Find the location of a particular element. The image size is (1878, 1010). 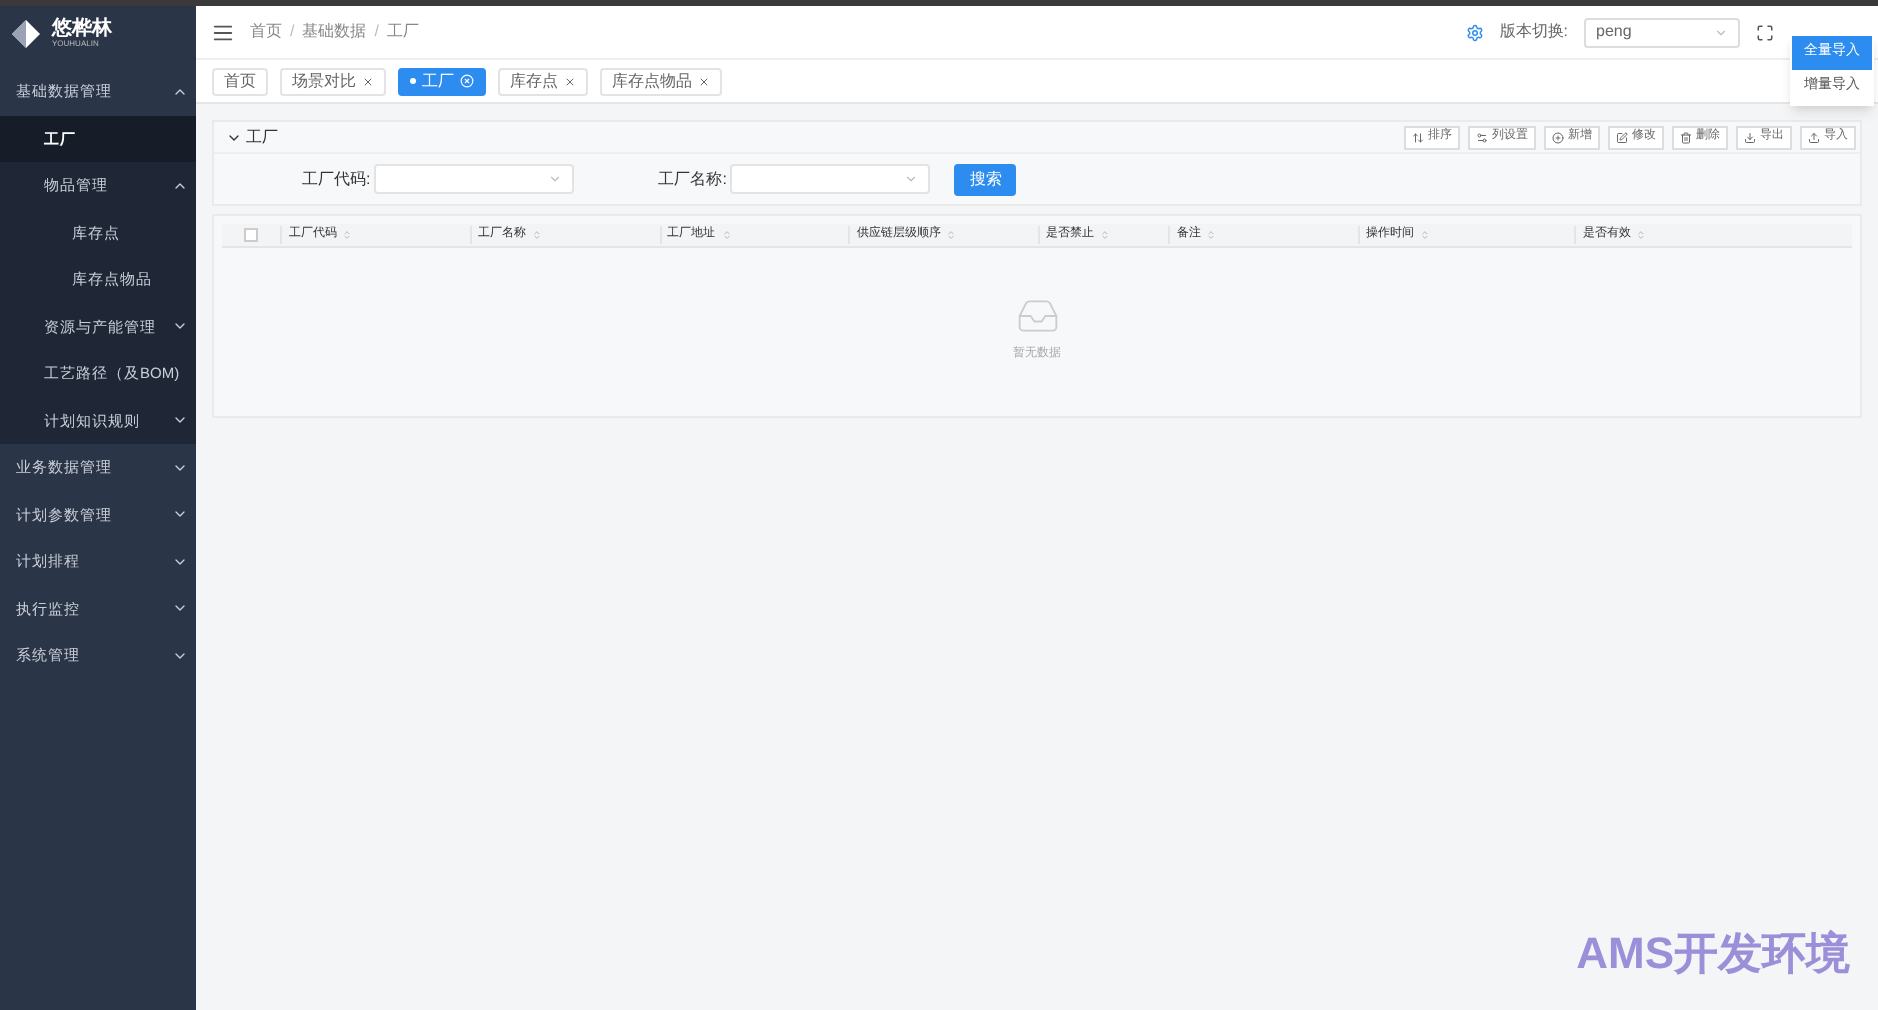

filter-label: 工厂名称: is located at coordinates (692, 179).